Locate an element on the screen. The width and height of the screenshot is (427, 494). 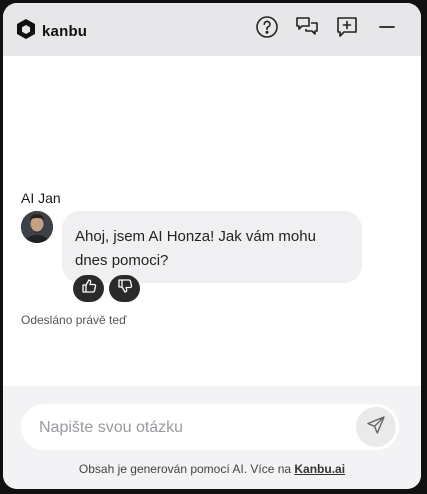
new-chat-icon is located at coordinates (347, 29).